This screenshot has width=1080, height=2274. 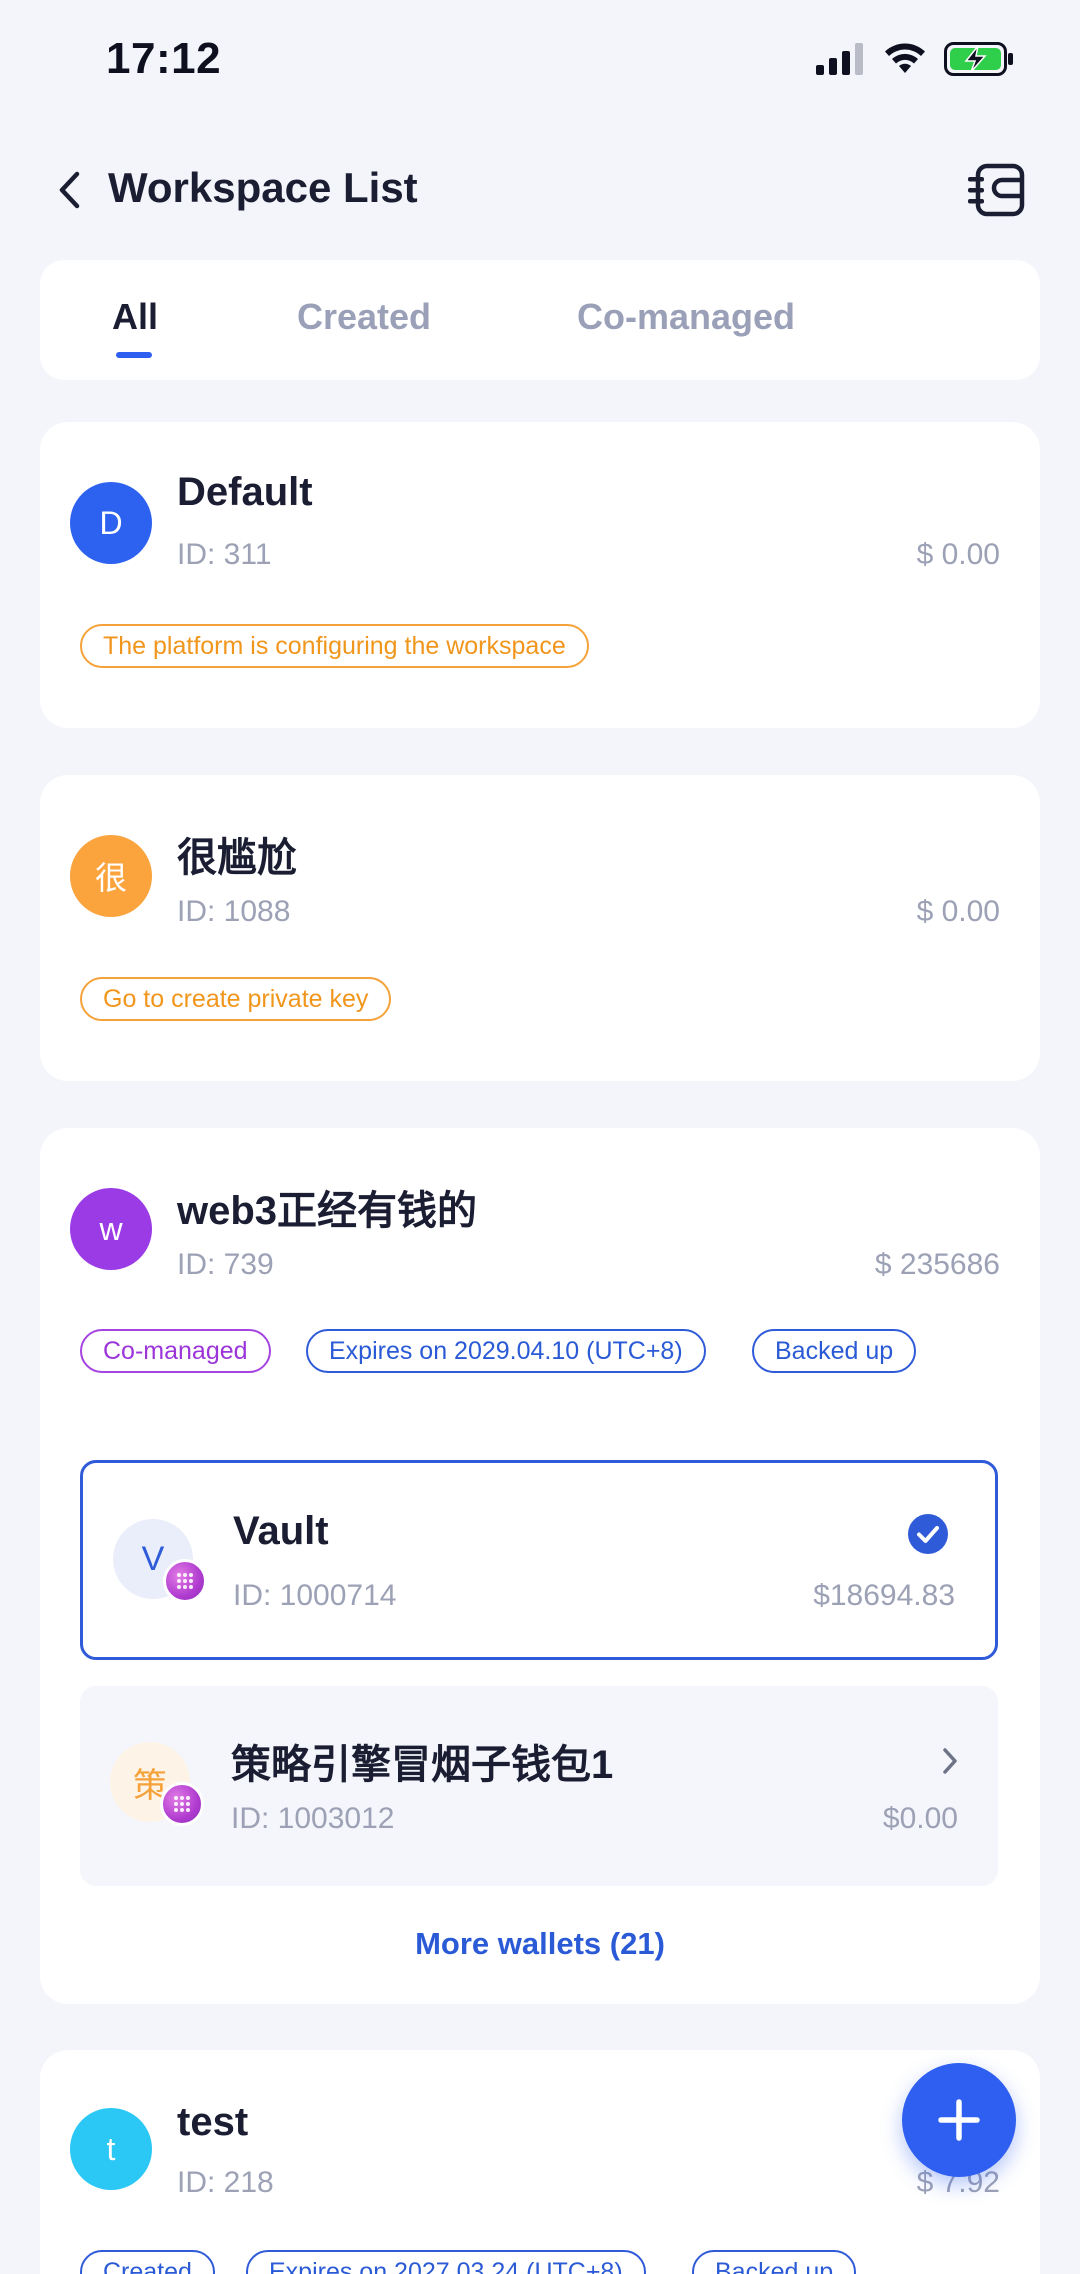 I want to click on plus-icon, so click(x=959, y=2120).